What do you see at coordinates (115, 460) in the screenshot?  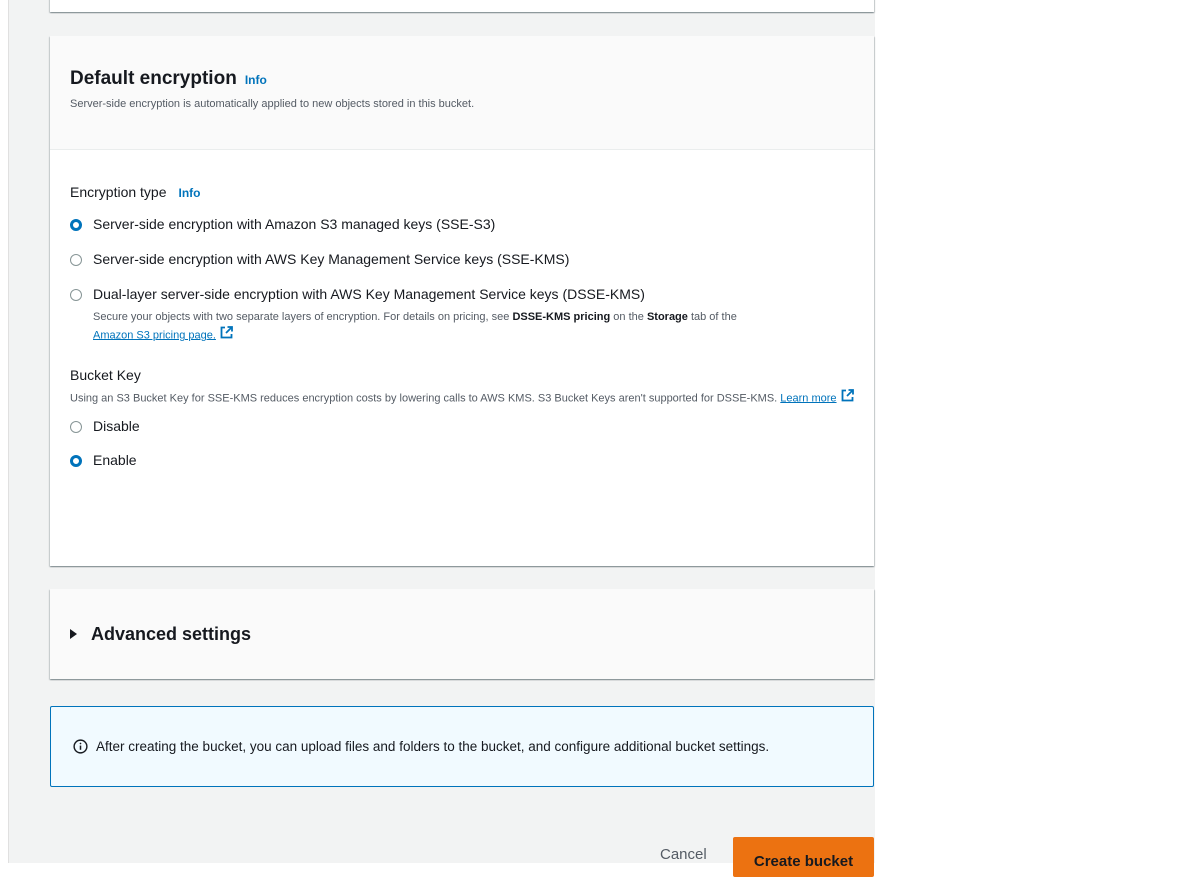 I see `radio-label: Enable` at bounding box center [115, 460].